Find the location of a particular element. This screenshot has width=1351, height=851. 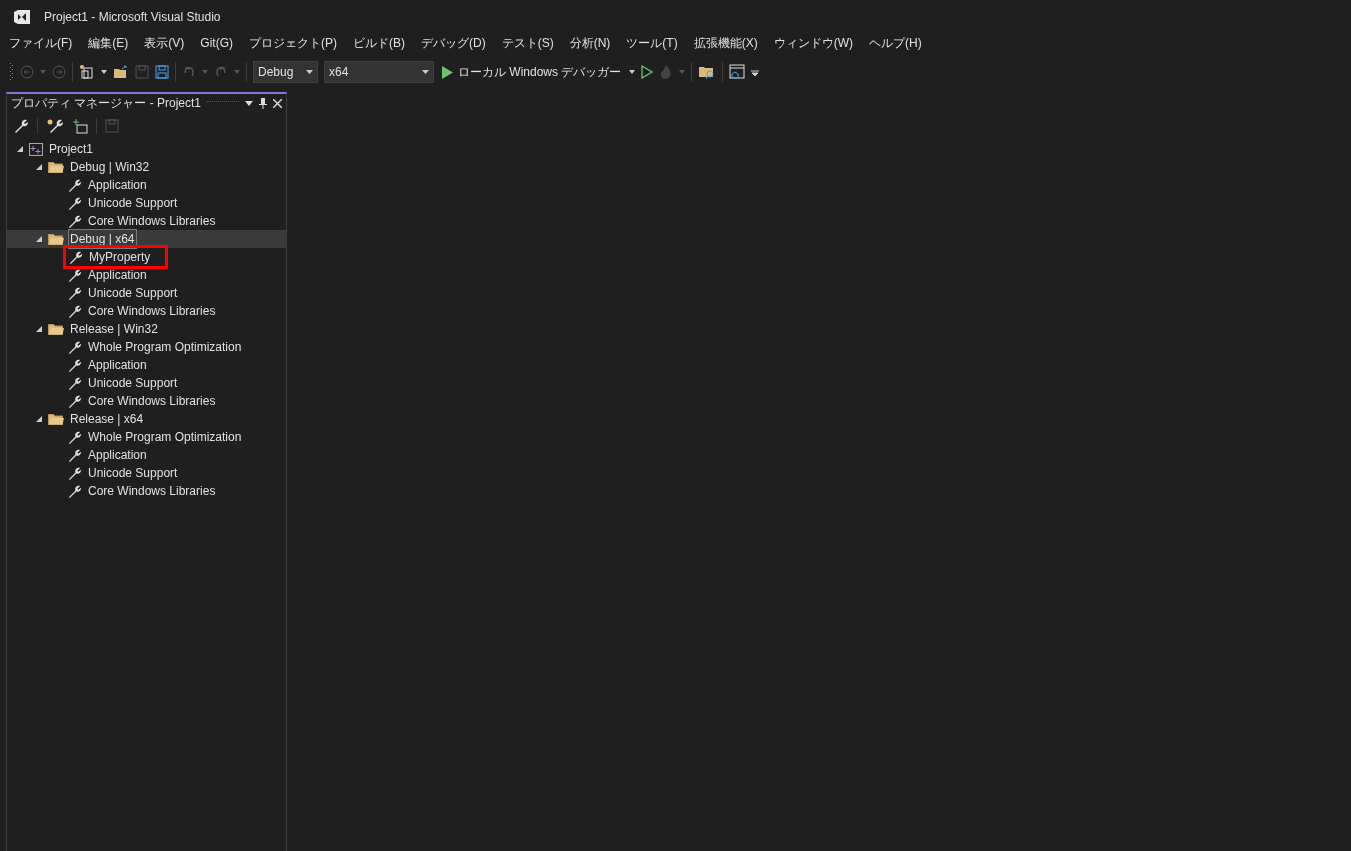

menu-item: ウィンドウ(W) is located at coordinates (813, 43).